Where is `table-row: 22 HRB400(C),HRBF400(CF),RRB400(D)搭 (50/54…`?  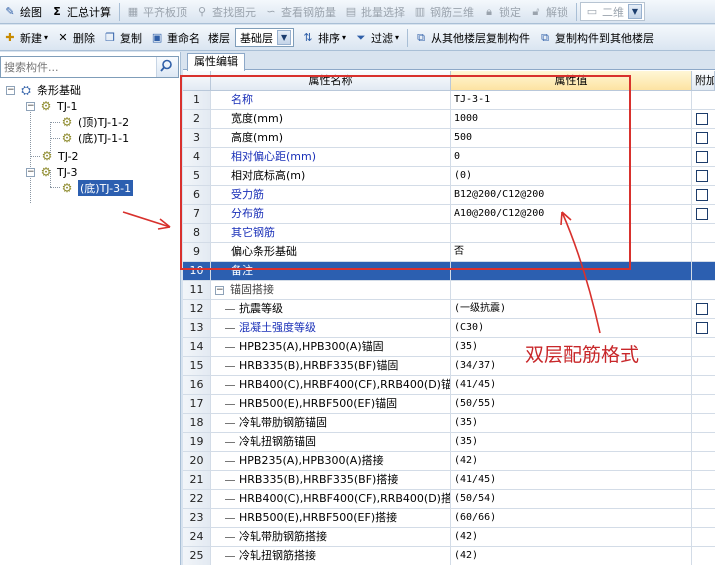 table-row: 22 HRB400(C),HRBF400(CF),RRB400(D)搭 (50/54… is located at coordinates (449, 499).